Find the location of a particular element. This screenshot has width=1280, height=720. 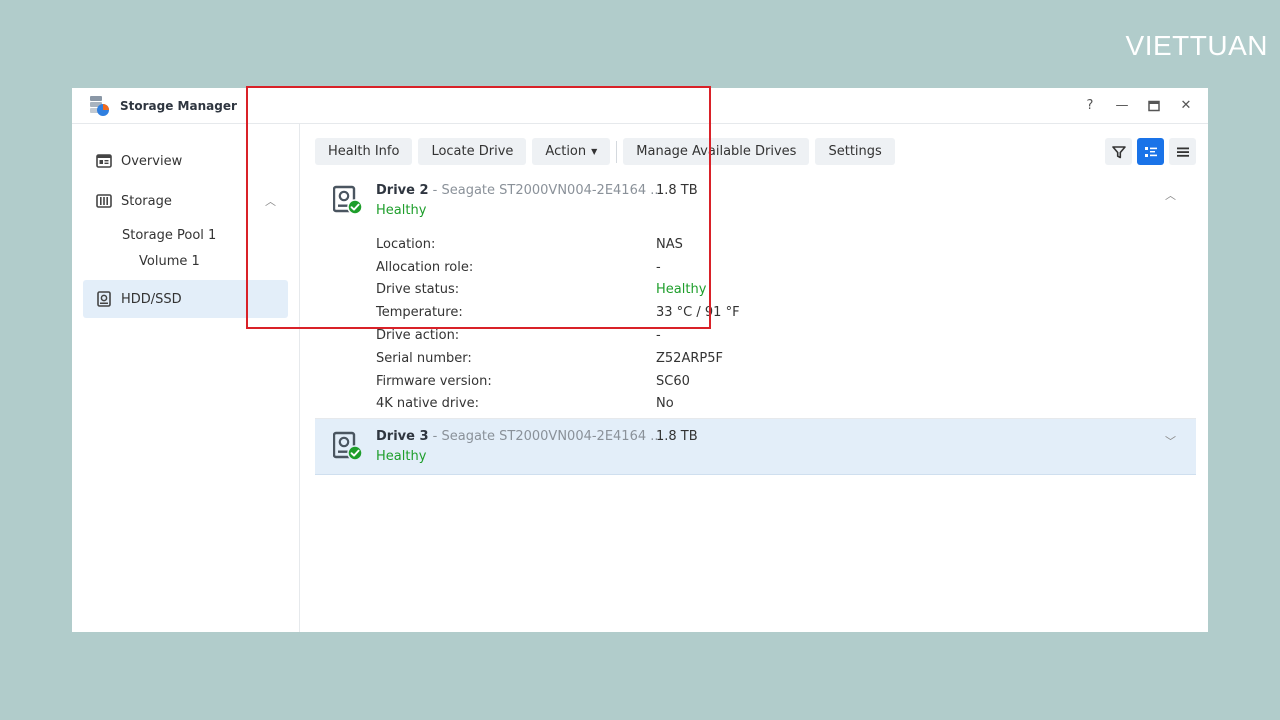

minimize-button: — is located at coordinates (1122, 106).